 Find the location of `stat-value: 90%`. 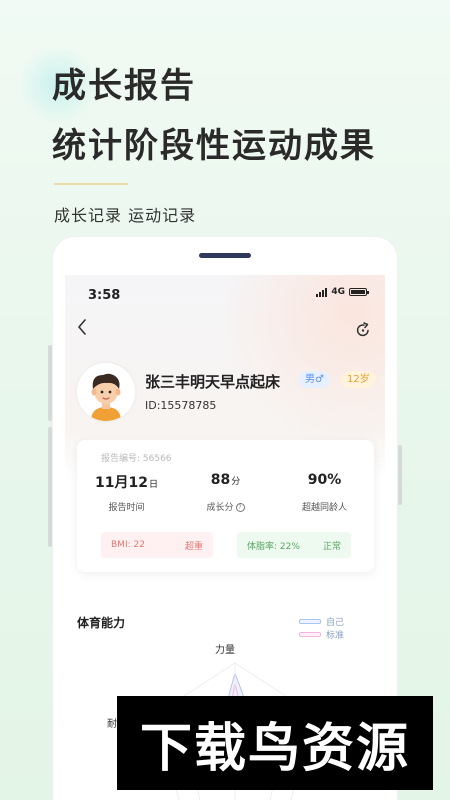

stat-value: 90% is located at coordinates (324, 482).